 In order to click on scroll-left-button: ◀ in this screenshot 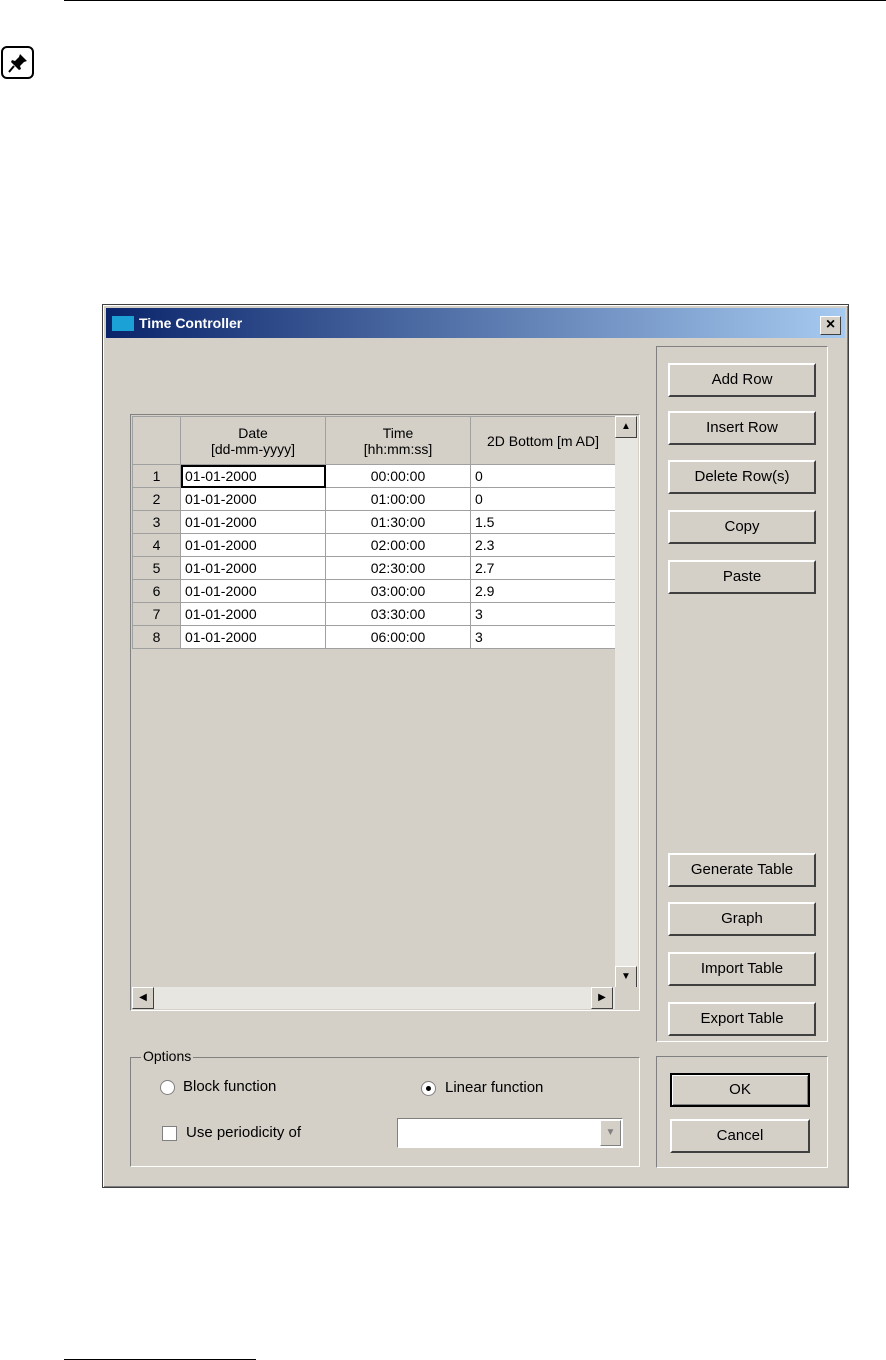, I will do `click(143, 998)`.